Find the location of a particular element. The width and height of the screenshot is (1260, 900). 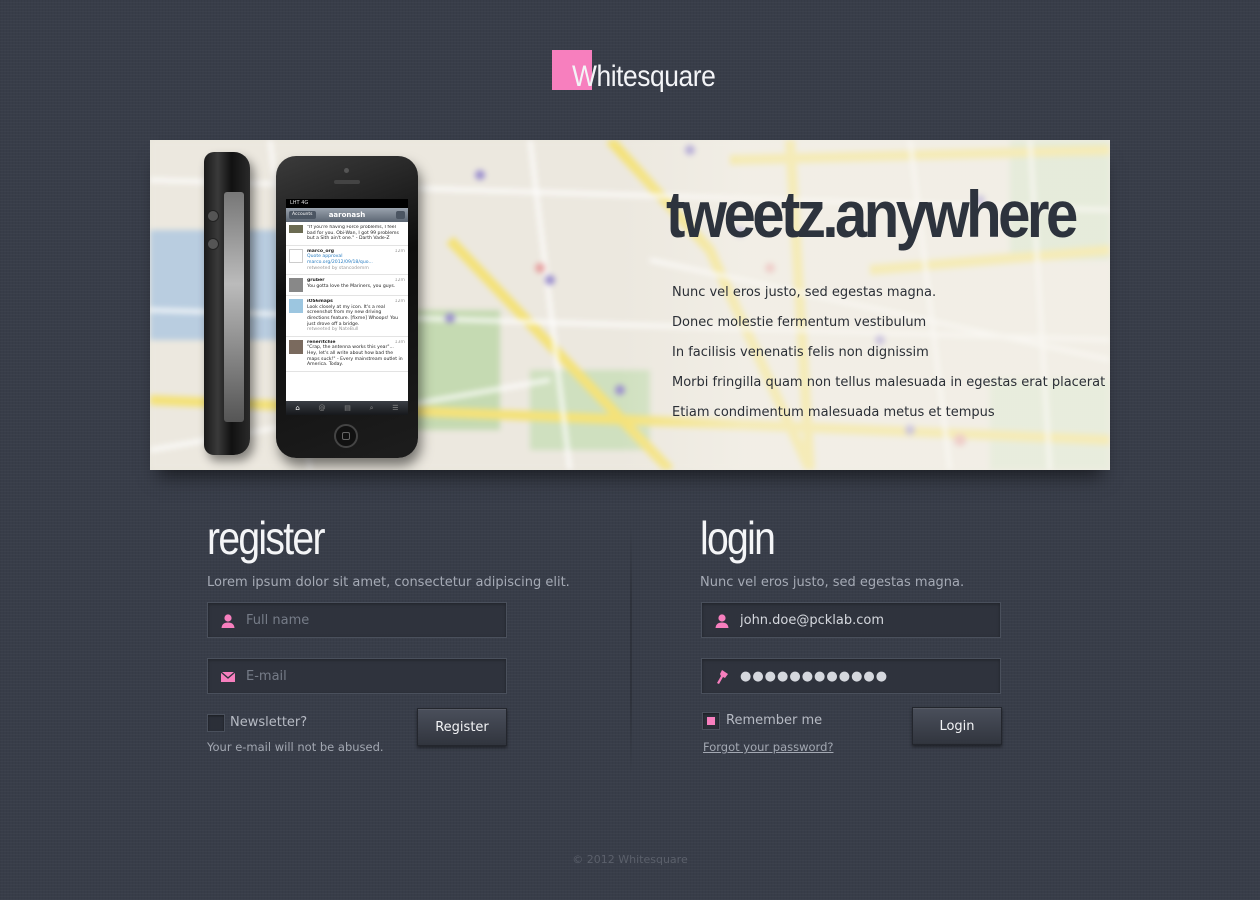

column-divider is located at coordinates (631, 650).